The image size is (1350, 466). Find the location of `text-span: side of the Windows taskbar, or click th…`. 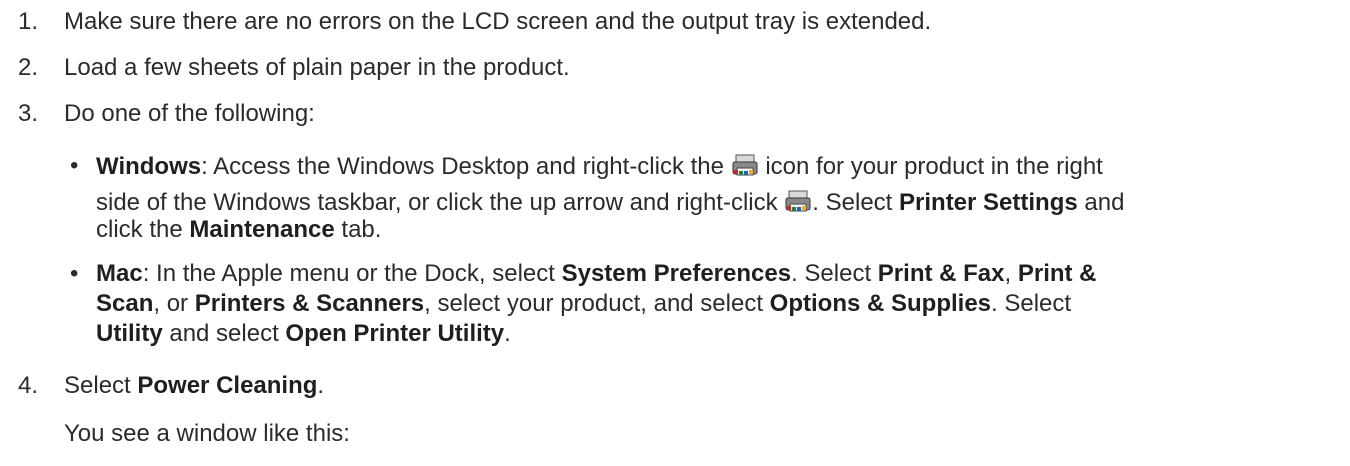

text-span: side of the Windows taskbar, or click th… is located at coordinates (440, 202).